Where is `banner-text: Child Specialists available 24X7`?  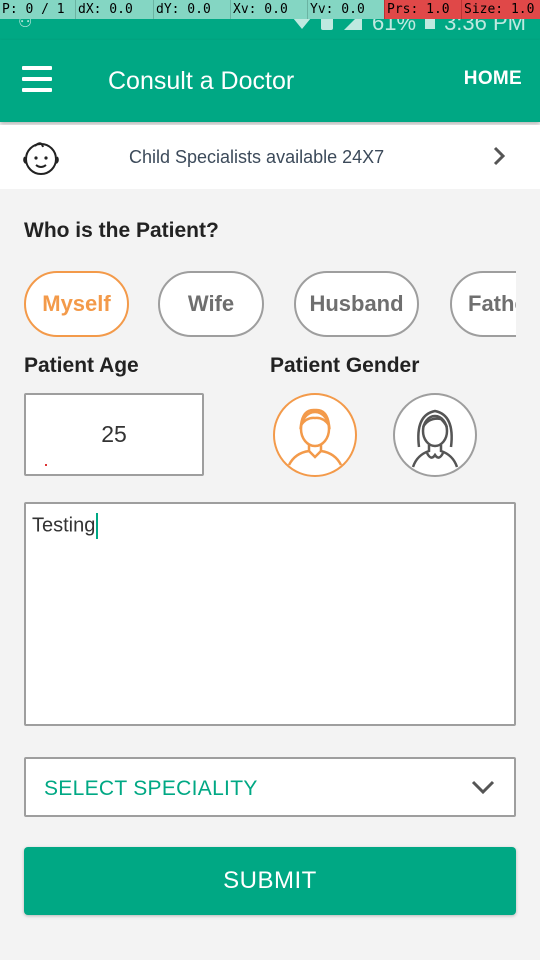 banner-text: Child Specialists available 24X7 is located at coordinates (257, 157).